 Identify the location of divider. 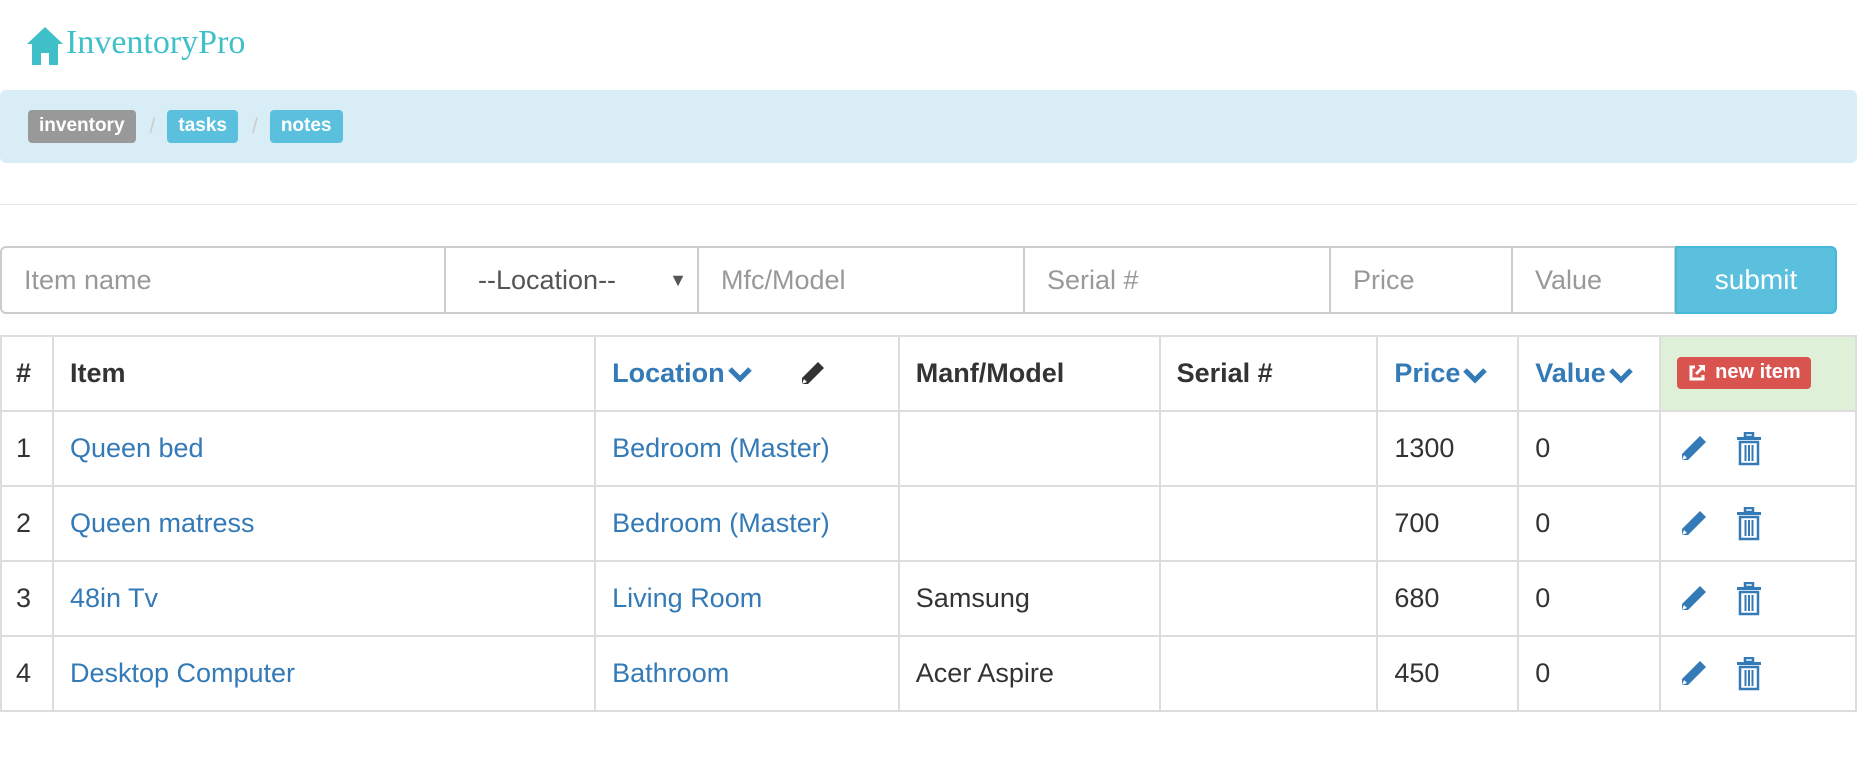
(928, 204).